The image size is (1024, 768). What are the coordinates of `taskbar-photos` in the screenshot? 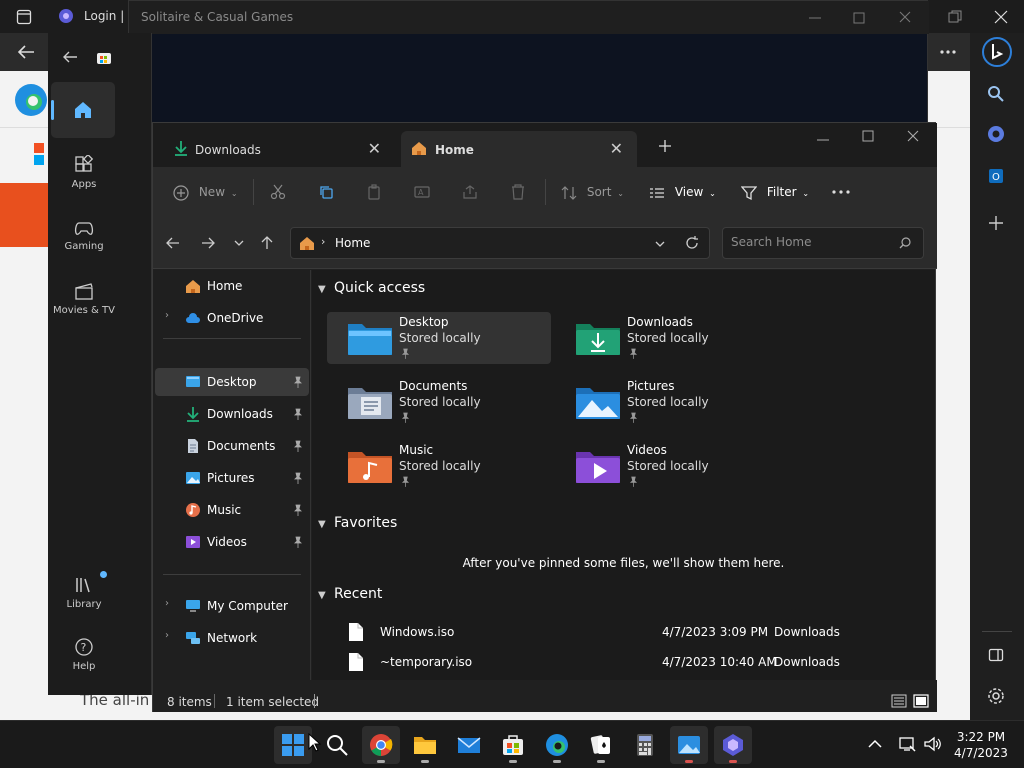 It's located at (689, 745).